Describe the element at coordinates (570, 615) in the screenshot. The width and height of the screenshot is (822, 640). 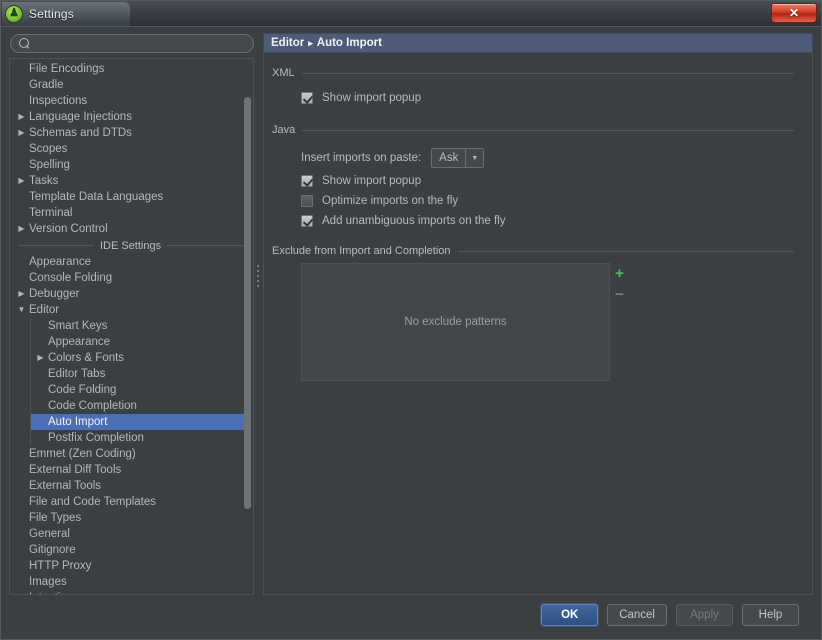
I see `ok-button: OK` at that location.